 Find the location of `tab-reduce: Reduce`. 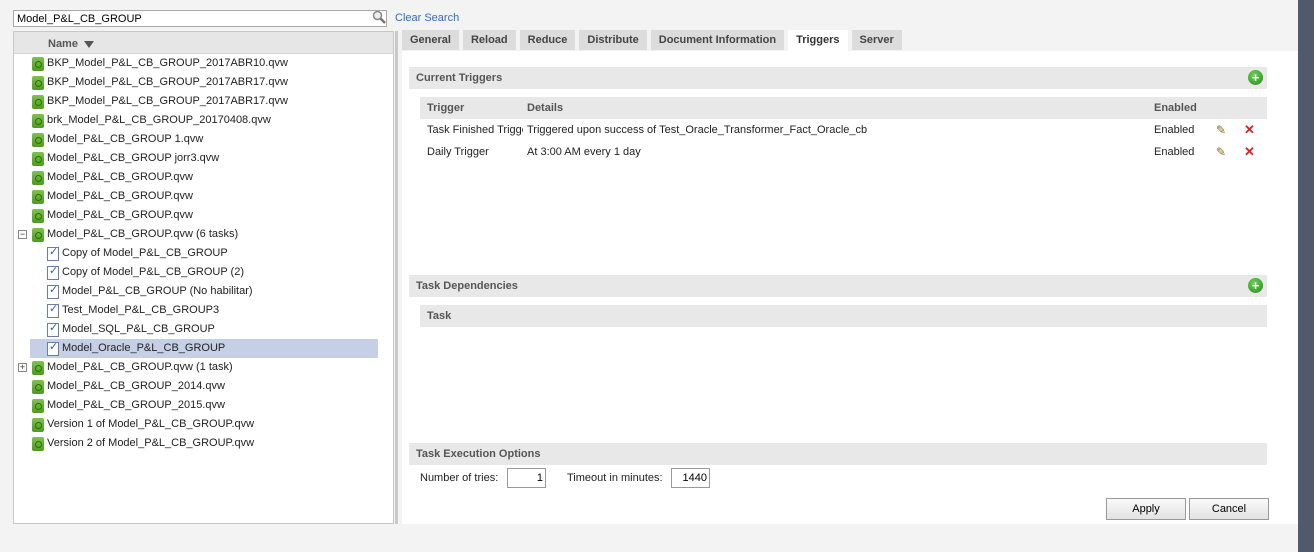

tab-reduce: Reduce is located at coordinates (547, 40).